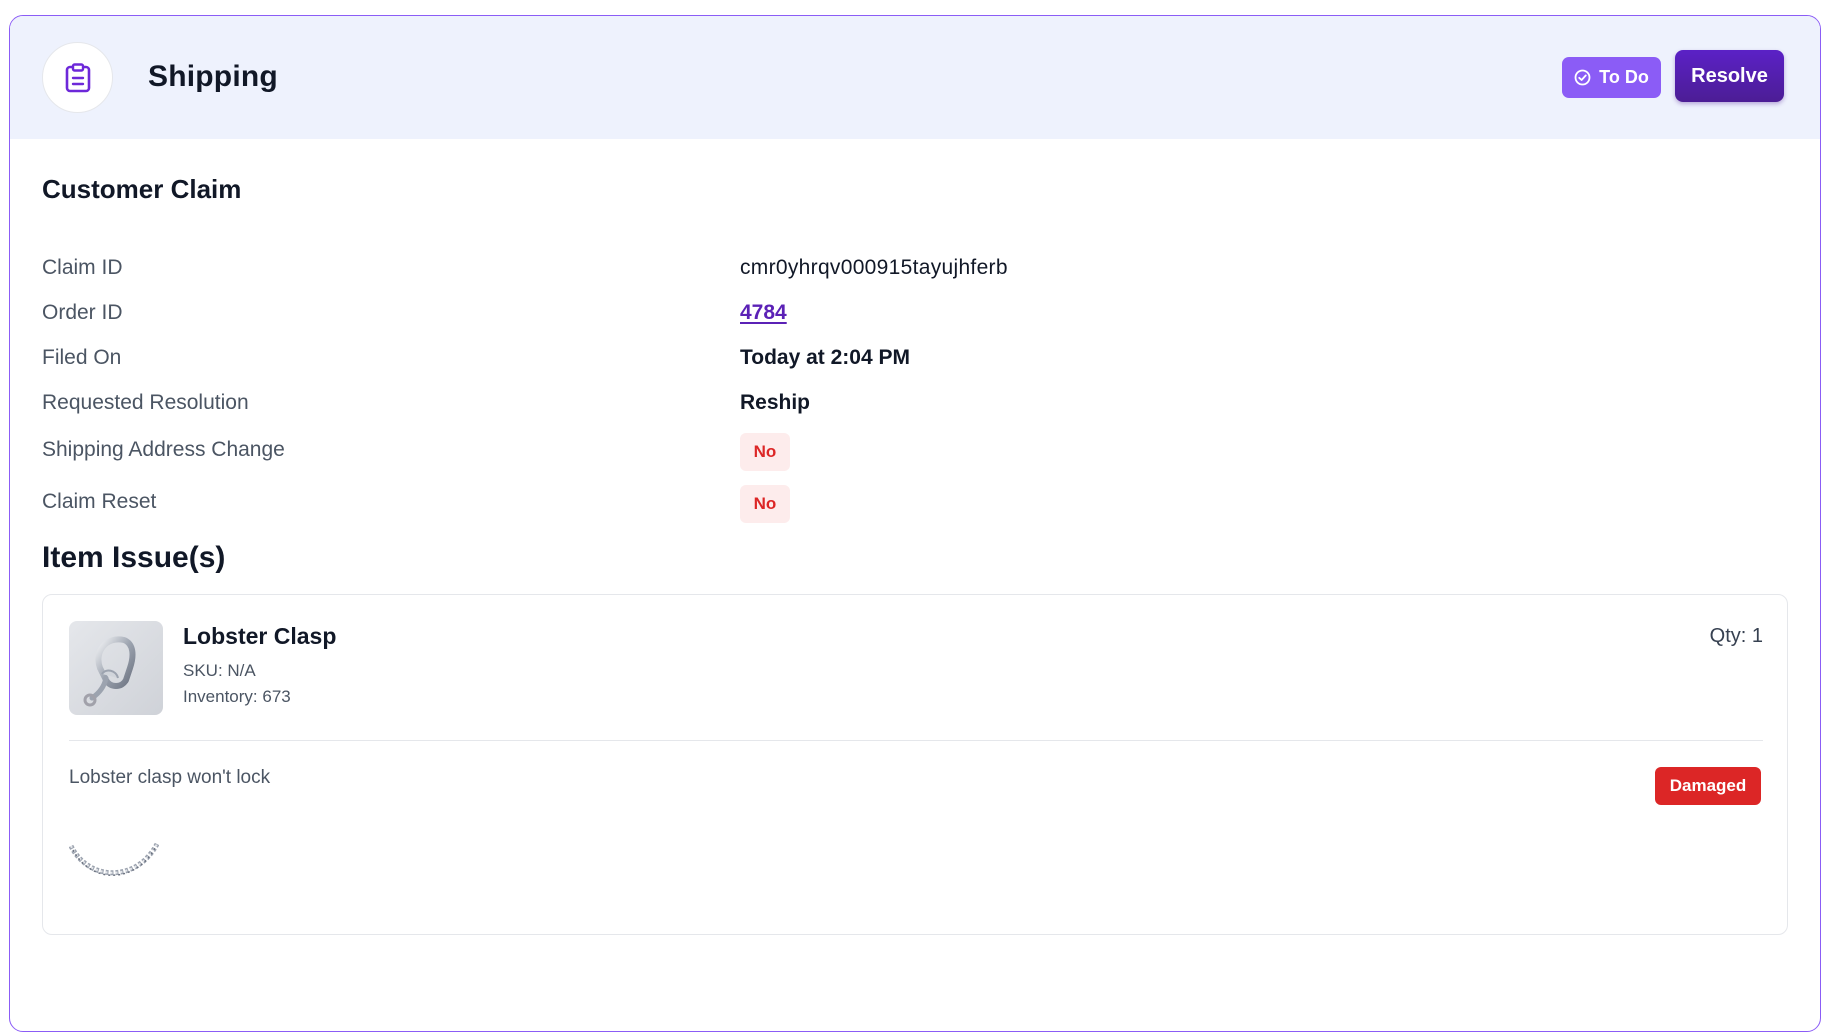  I want to click on status-badge-label: To Do, so click(1624, 77).